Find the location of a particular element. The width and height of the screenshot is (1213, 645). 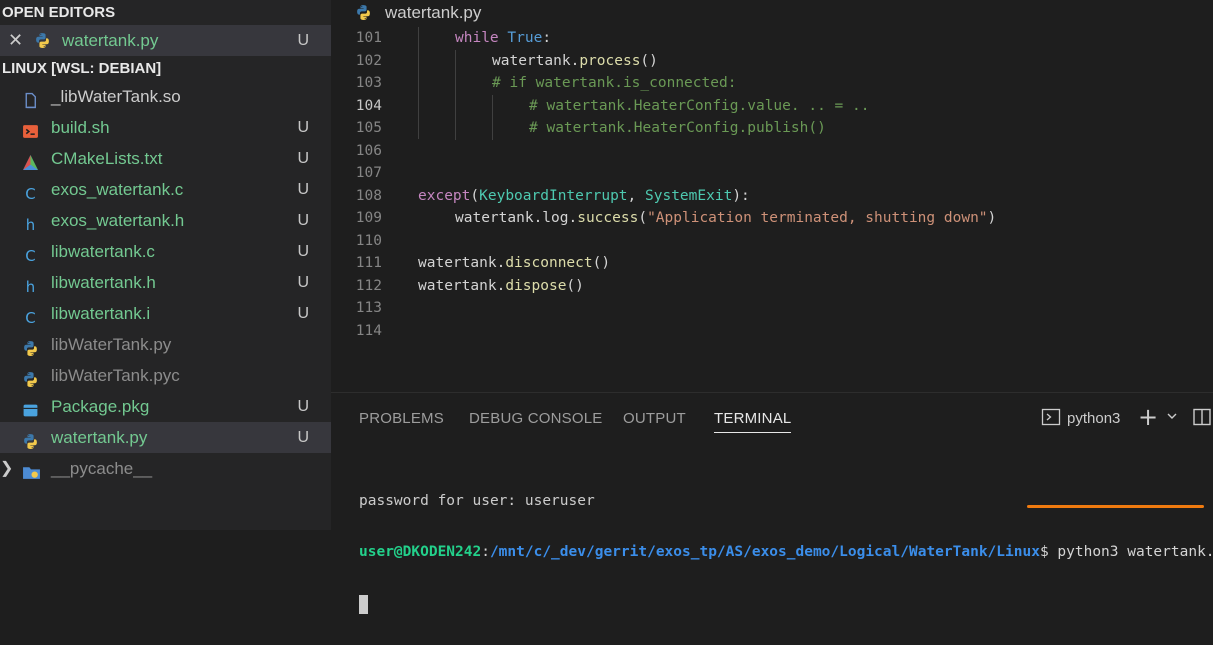

terminal-cursor-line is located at coordinates (786, 604).